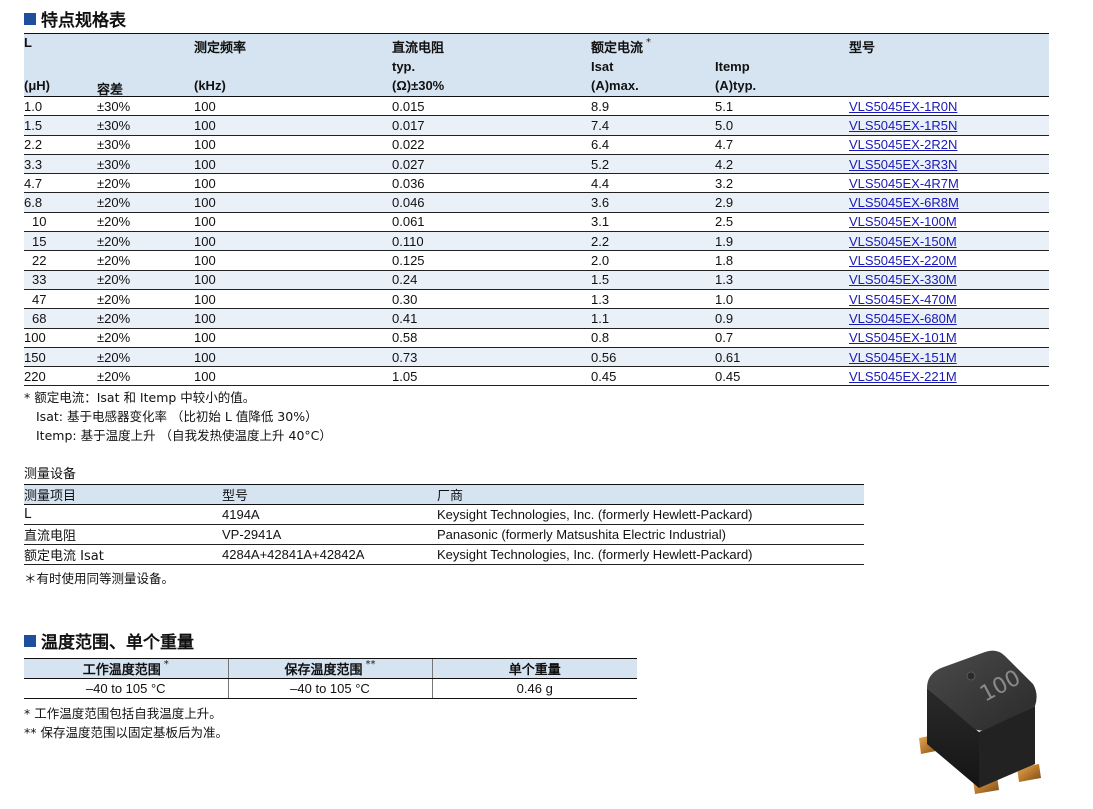 This screenshot has height=809, width=1093. I want to click on spec-cell-isat: 7.4, so click(653, 125).